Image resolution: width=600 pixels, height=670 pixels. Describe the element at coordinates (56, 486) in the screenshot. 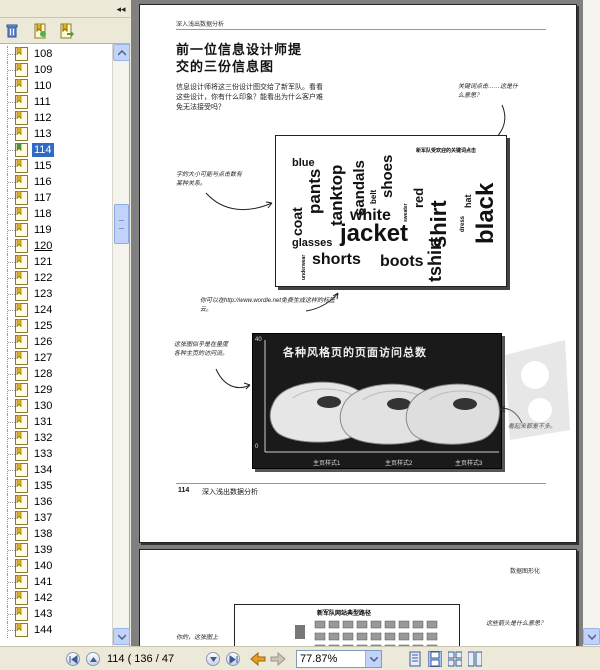

I see `bookmark-item: 135` at that location.